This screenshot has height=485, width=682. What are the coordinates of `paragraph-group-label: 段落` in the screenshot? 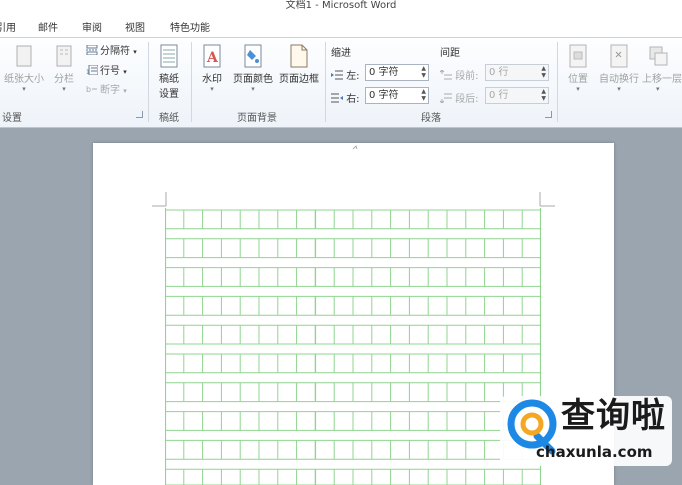 It's located at (431, 118).